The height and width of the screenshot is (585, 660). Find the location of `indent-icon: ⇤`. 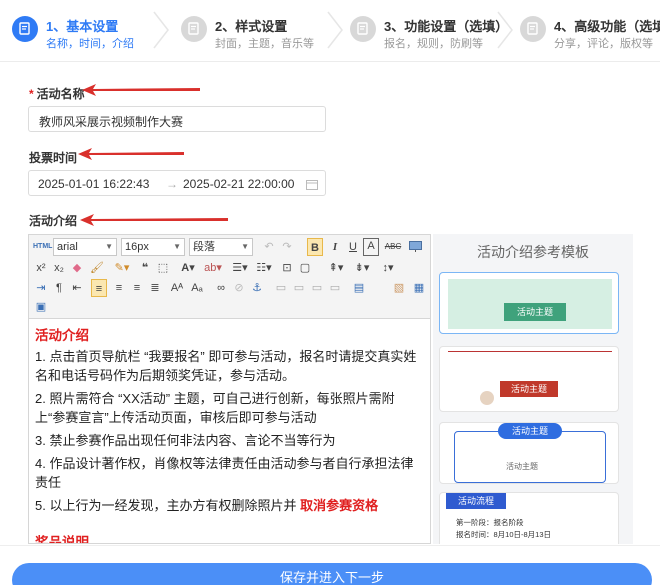

indent-icon: ⇤ is located at coordinates (77, 288).